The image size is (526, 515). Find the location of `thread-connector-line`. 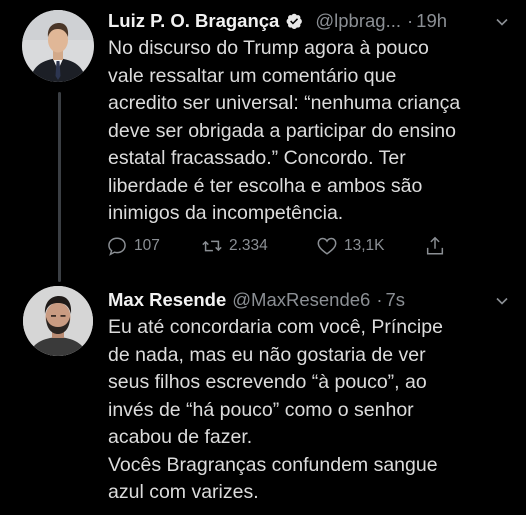

thread-connector-line is located at coordinates (59, 187).